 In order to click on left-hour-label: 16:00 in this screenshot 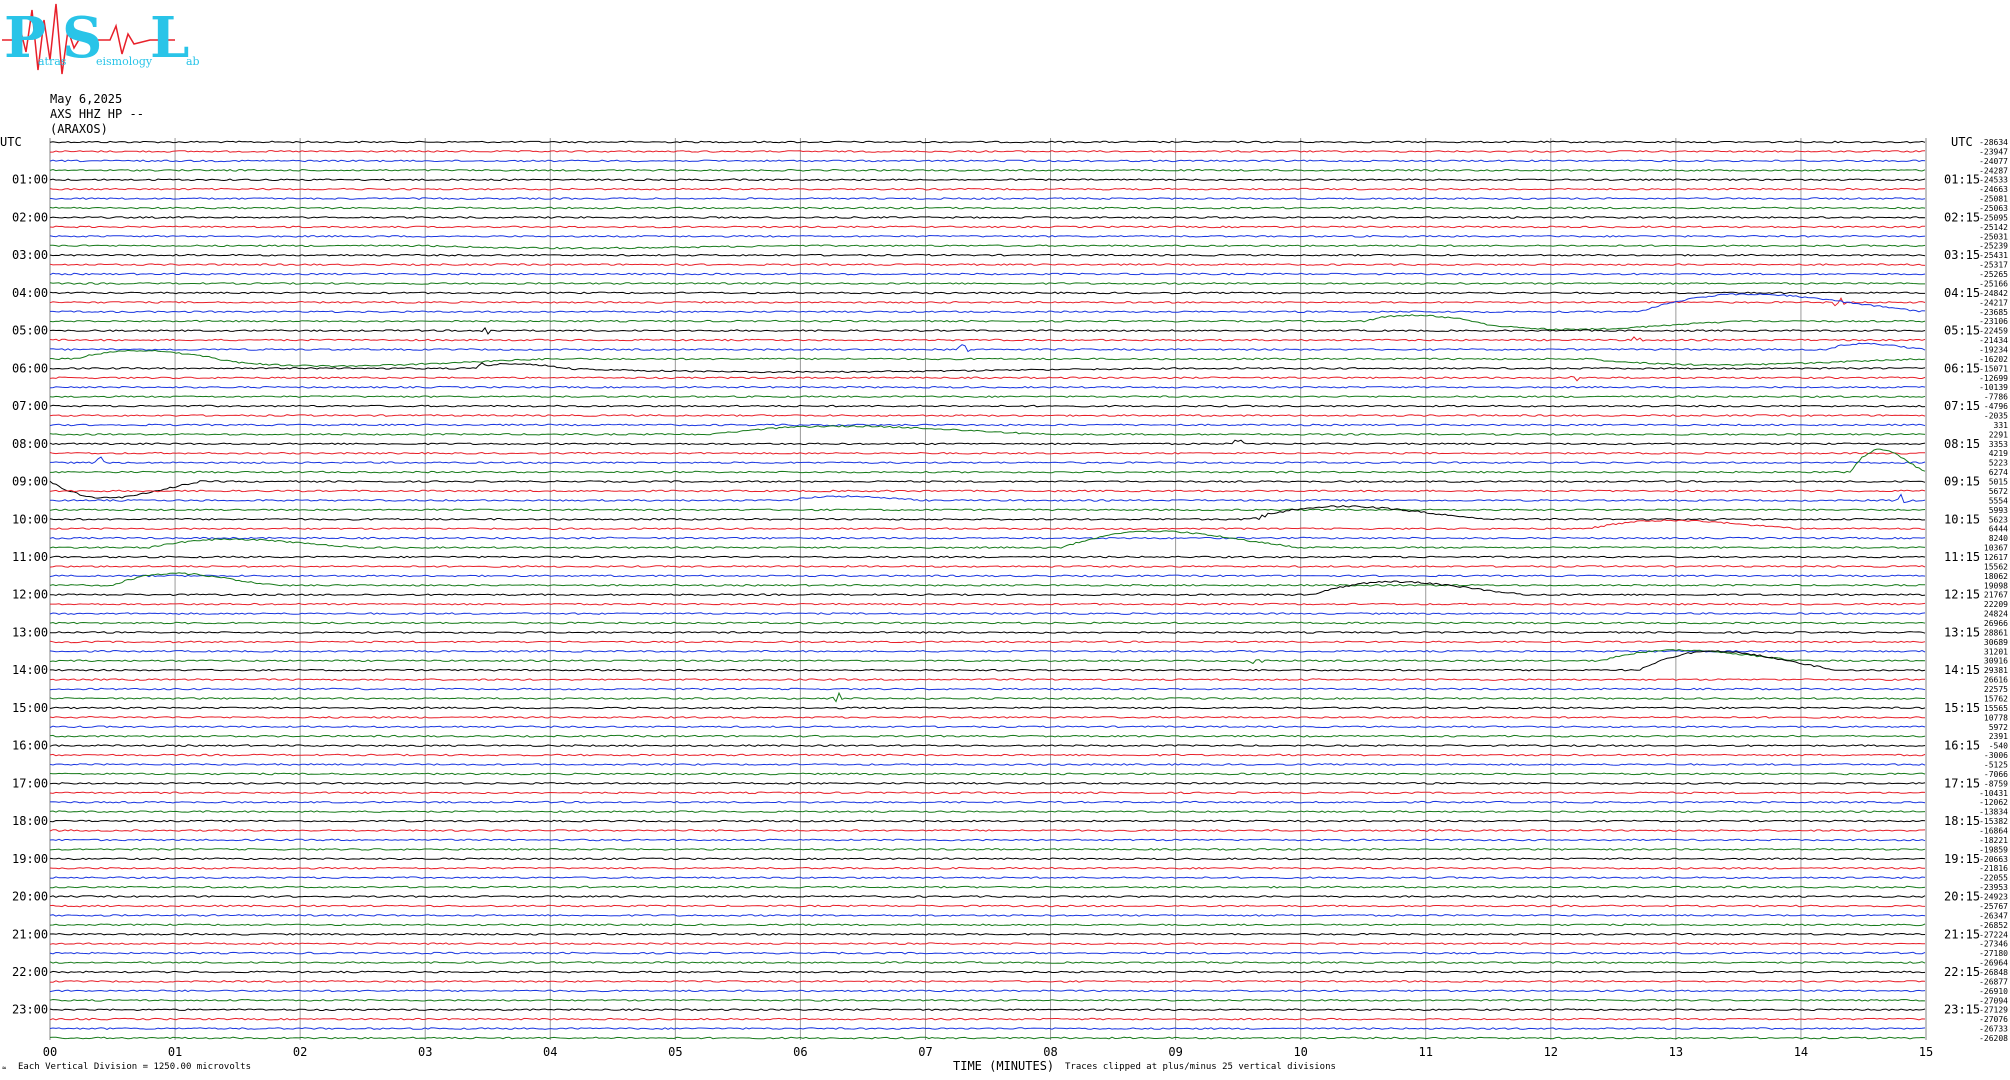, I will do `click(30, 746)`.